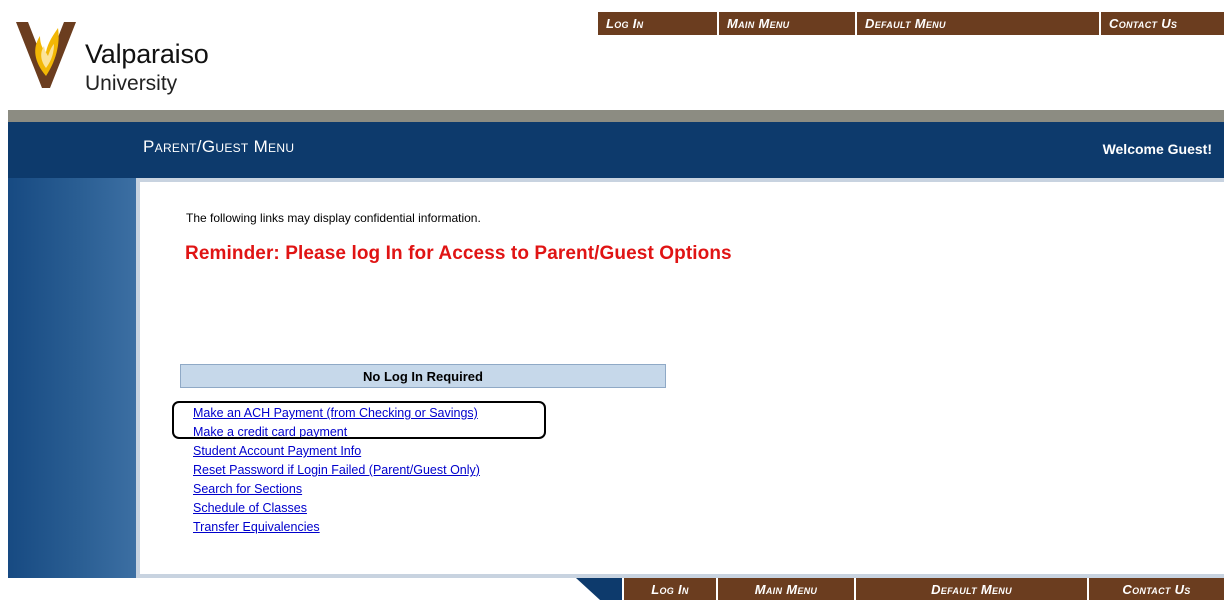 The image size is (1224, 600). What do you see at coordinates (336, 527) in the screenshot?
I see `list-item: Transfer Equivalencies` at bounding box center [336, 527].